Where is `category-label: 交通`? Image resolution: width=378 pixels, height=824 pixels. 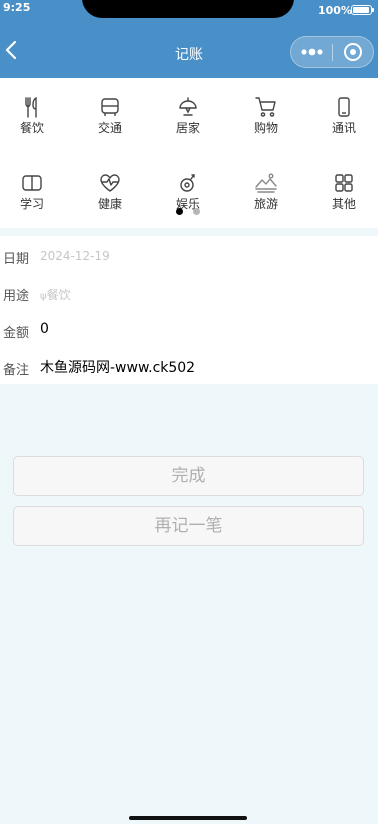 category-label: 交通 is located at coordinates (109, 128).